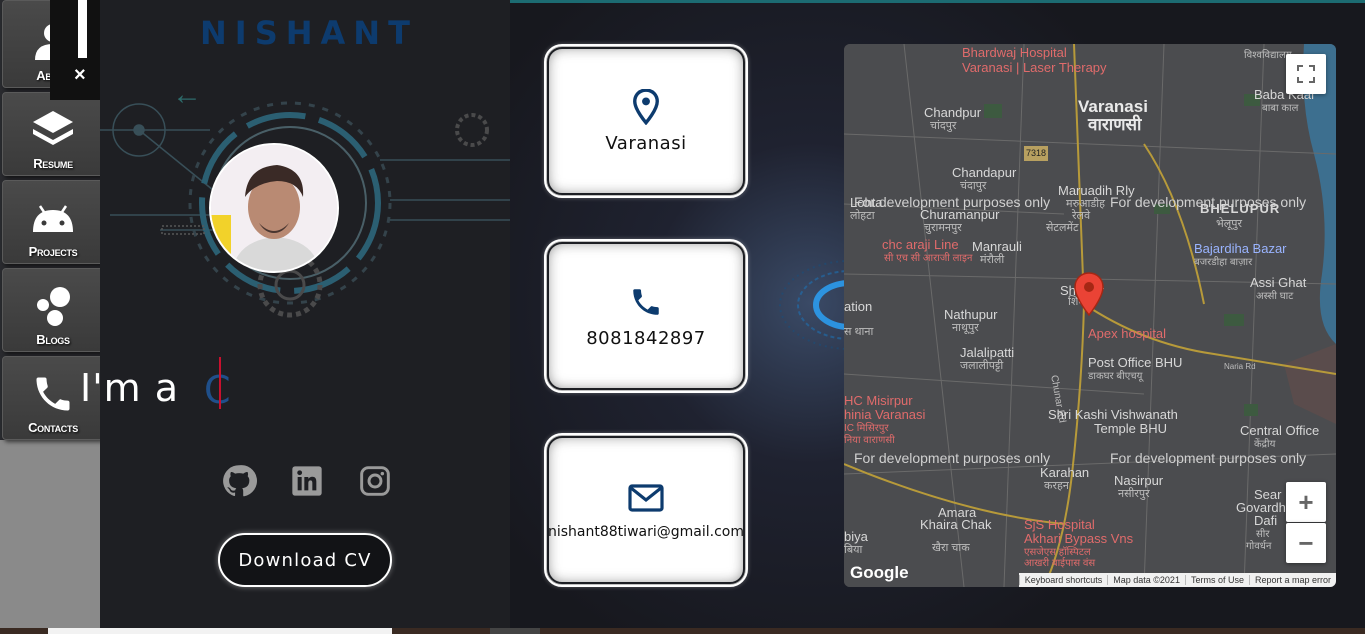  Describe the element at coordinates (856, 536) in the screenshot. I see `map-label: biya` at that location.